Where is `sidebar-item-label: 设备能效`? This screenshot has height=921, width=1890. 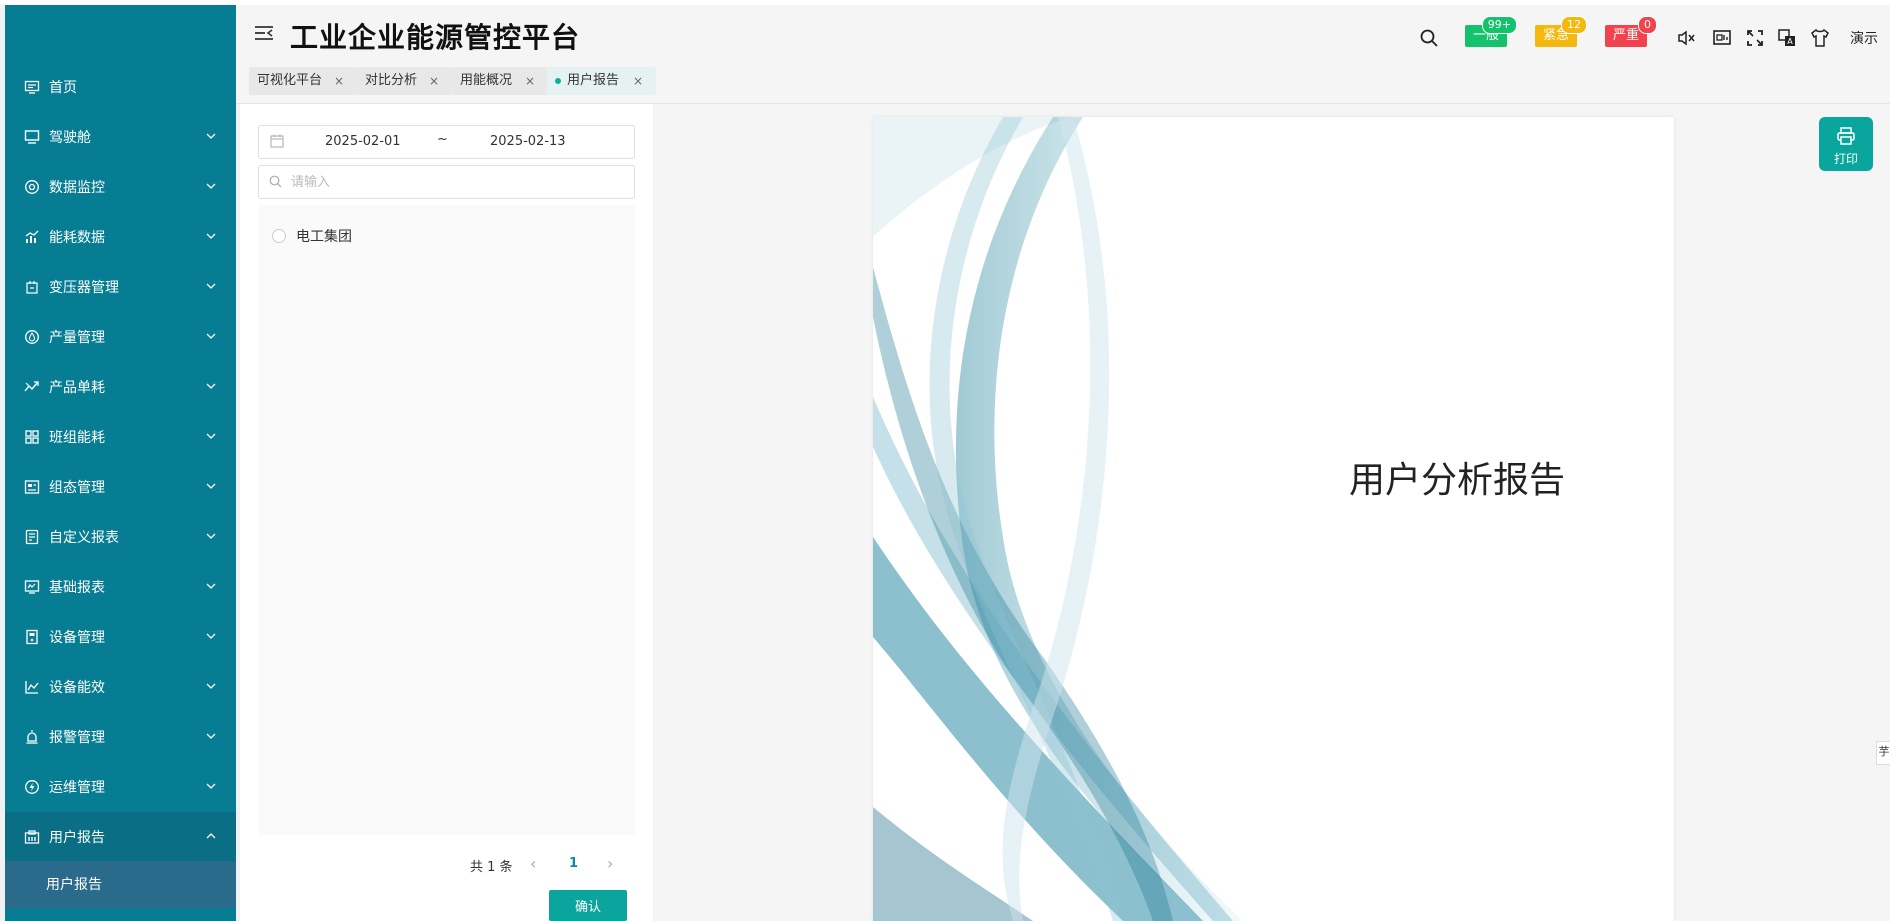 sidebar-item-label: 设备能效 is located at coordinates (77, 688).